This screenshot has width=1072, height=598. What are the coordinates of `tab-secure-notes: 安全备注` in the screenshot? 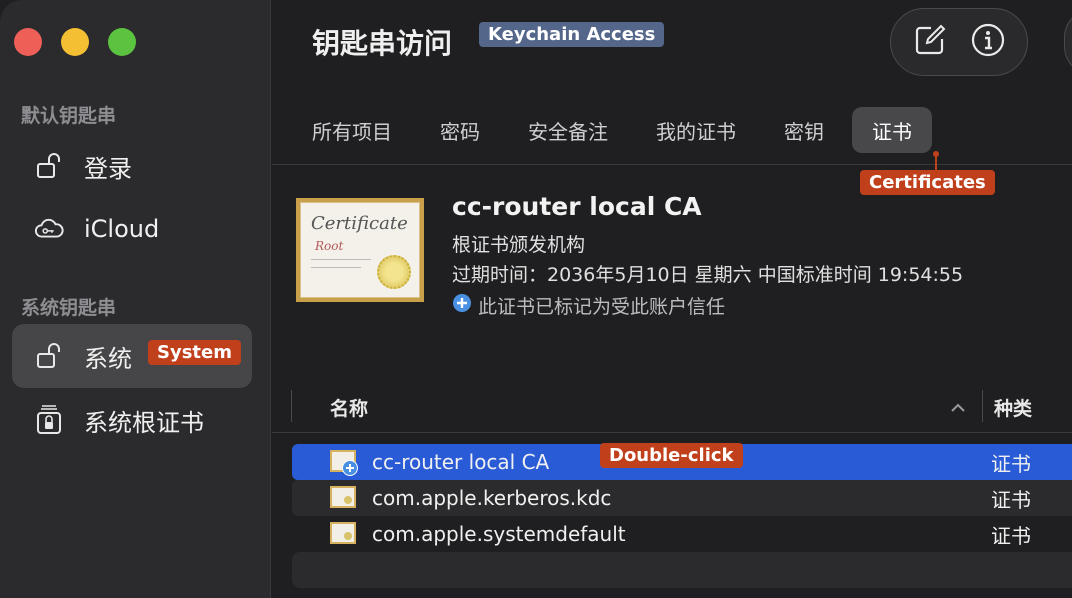 It's located at (568, 130).